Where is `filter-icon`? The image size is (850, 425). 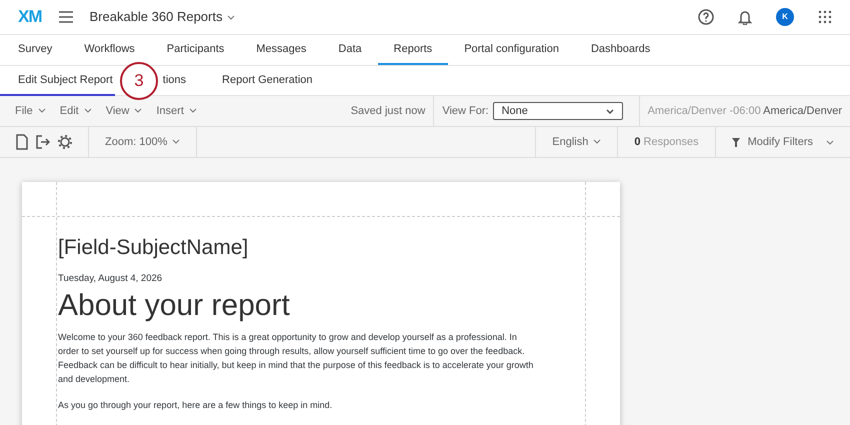
filter-icon is located at coordinates (736, 142).